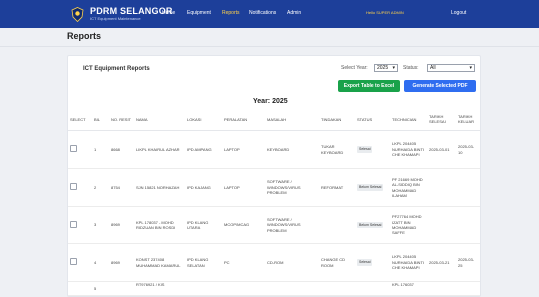 Image resolution: width=539 pixels, height=297 pixels. Describe the element at coordinates (203, 119) in the screenshot. I see `col-lokasi: LOKASI` at that location.